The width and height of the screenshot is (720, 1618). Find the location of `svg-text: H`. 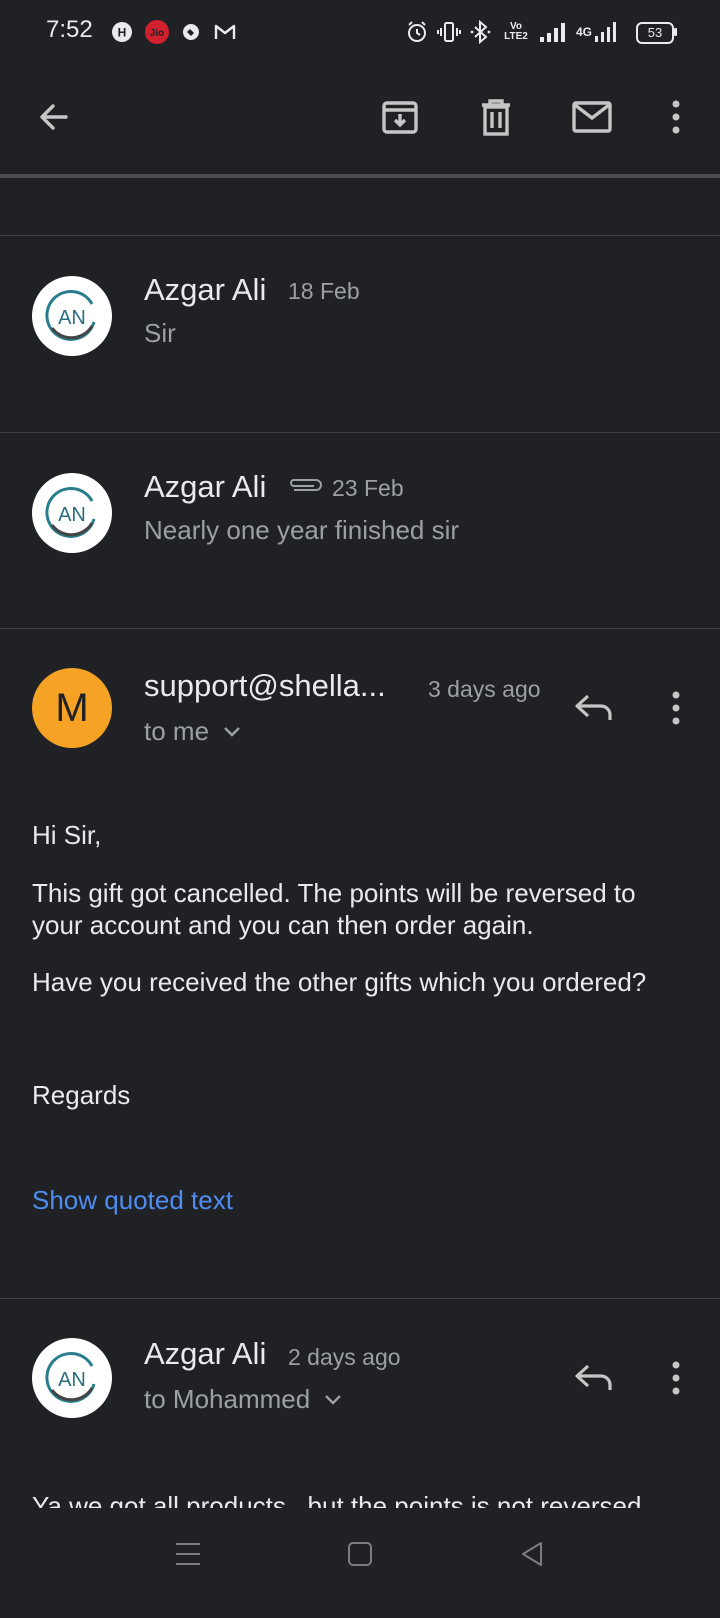

svg-text: H is located at coordinates (122, 33).